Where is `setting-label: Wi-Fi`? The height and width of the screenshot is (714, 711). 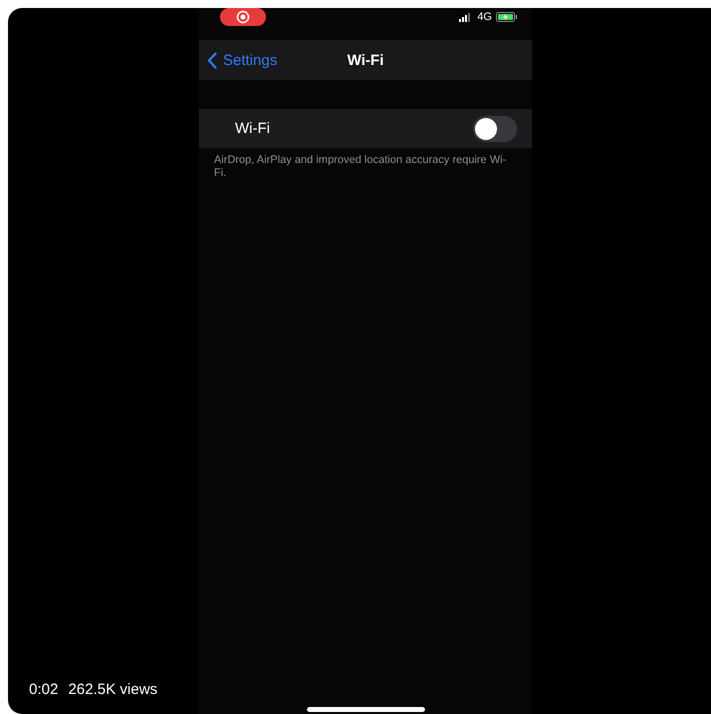 setting-label: Wi-Fi is located at coordinates (252, 128).